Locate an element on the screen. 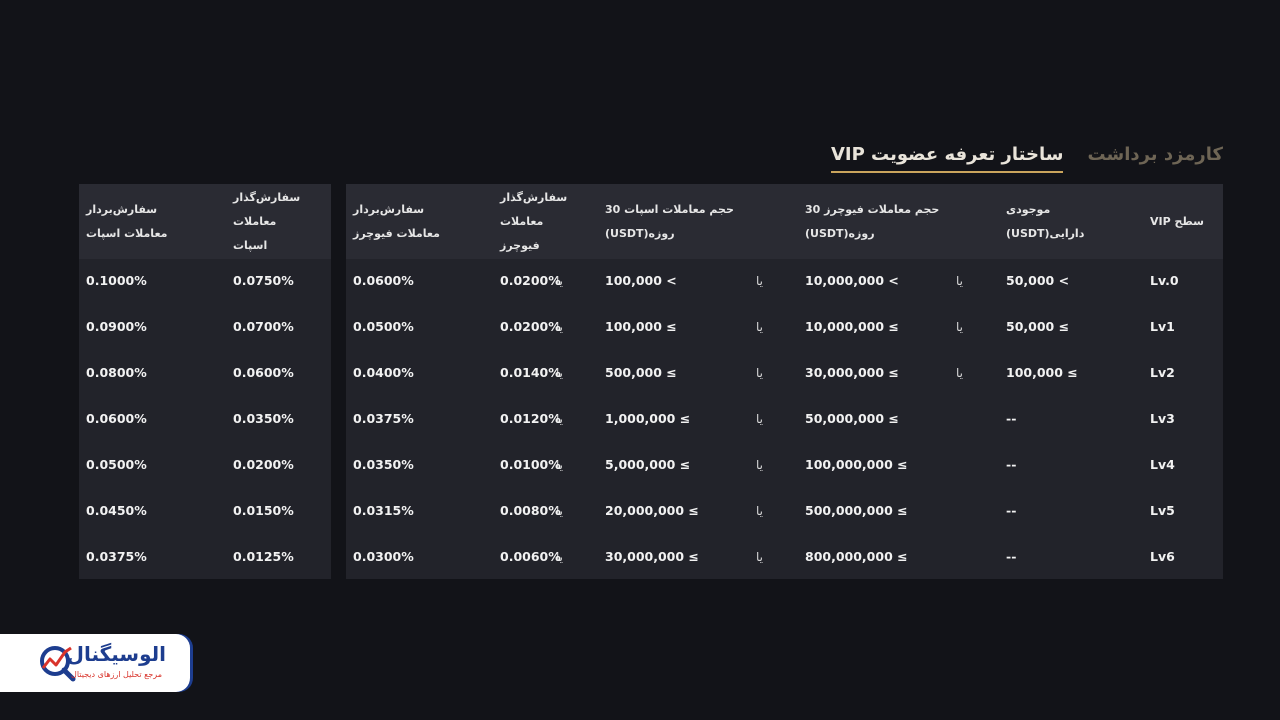 The height and width of the screenshot is (720, 1280). header-futures-taker-line2: معاملات فیوچرز is located at coordinates (396, 233).